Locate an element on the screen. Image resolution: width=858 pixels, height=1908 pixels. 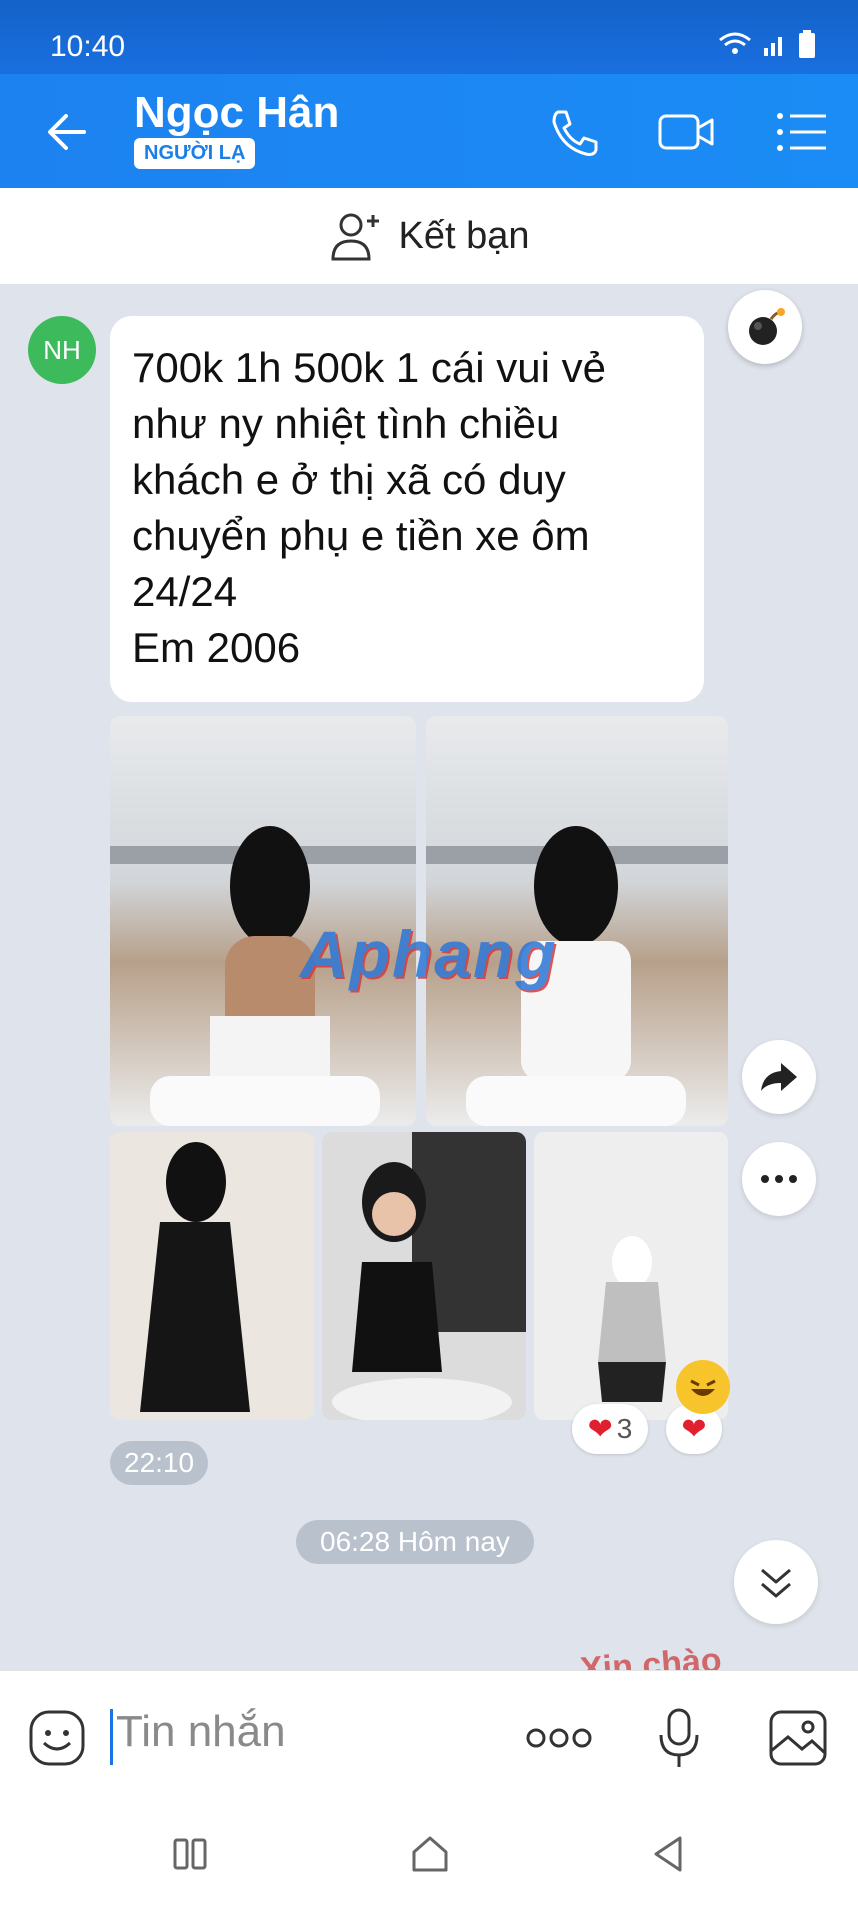
message-composer: Tin nhắn is located at coordinates (429, 1736).